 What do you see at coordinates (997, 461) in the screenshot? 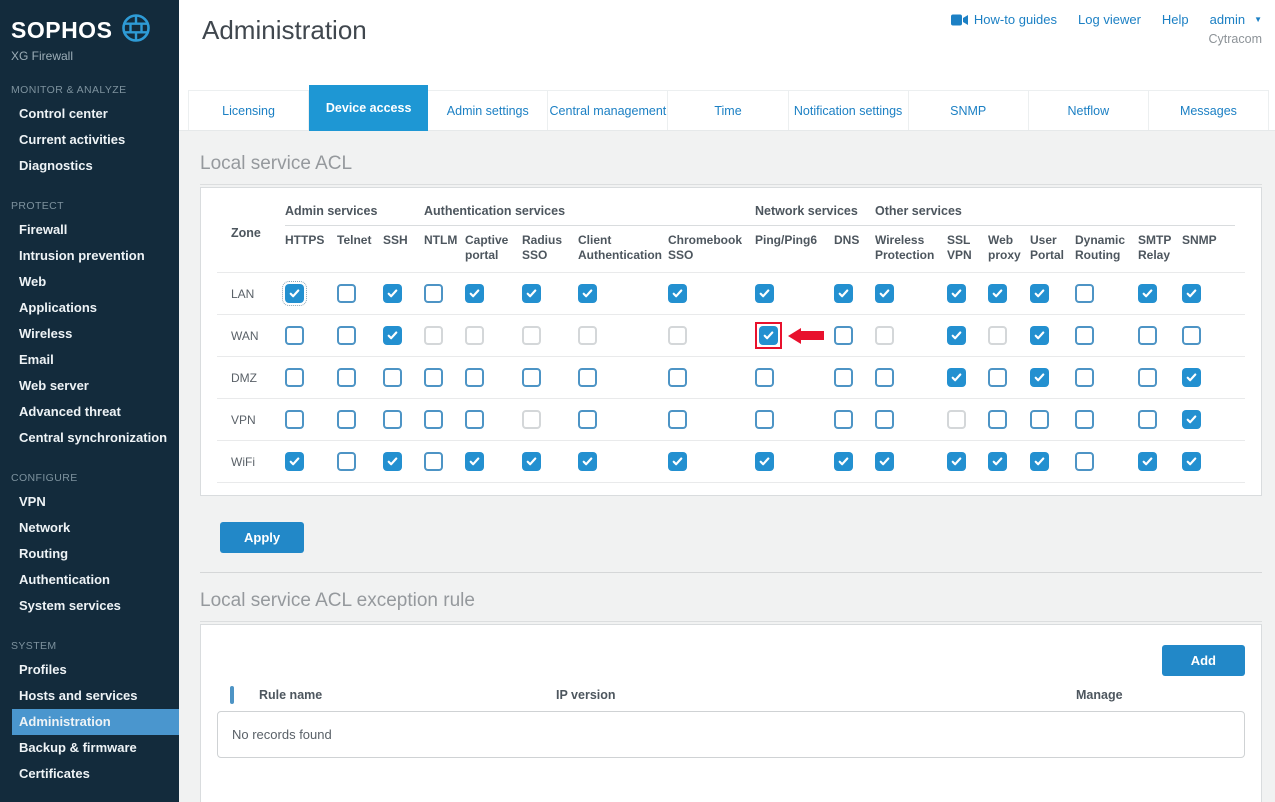
I see `checkbox-wifi-web-proxy` at bounding box center [997, 461].